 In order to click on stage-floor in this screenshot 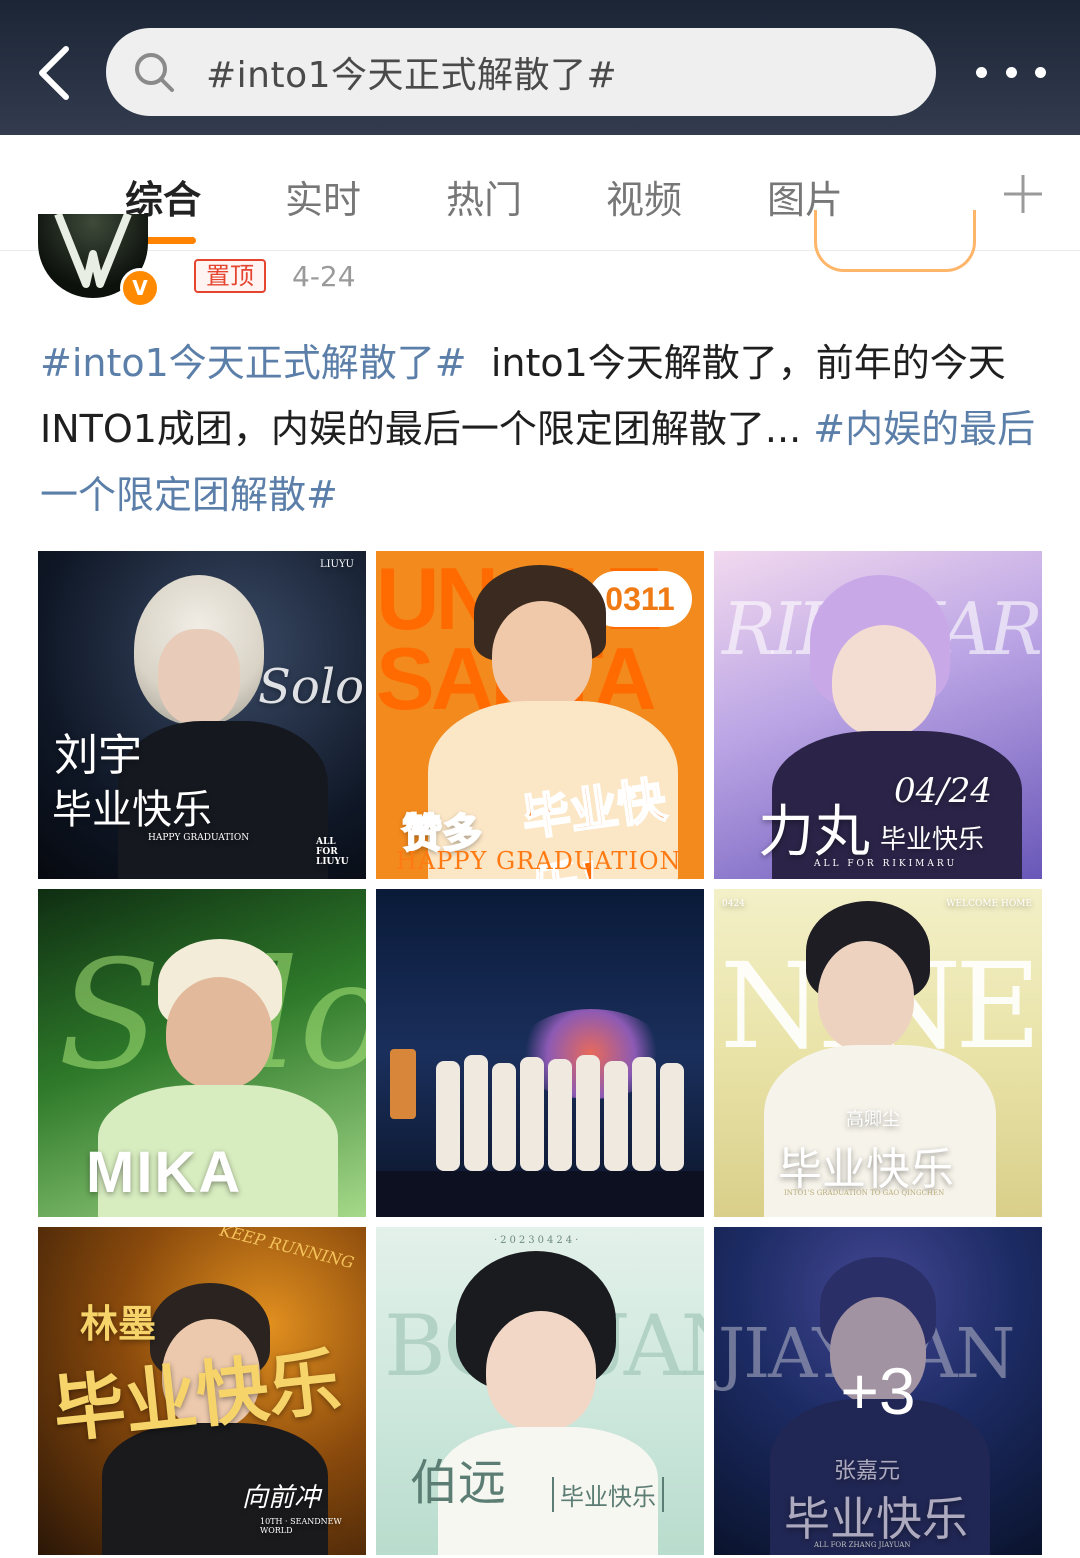, I will do `click(540, 1194)`.